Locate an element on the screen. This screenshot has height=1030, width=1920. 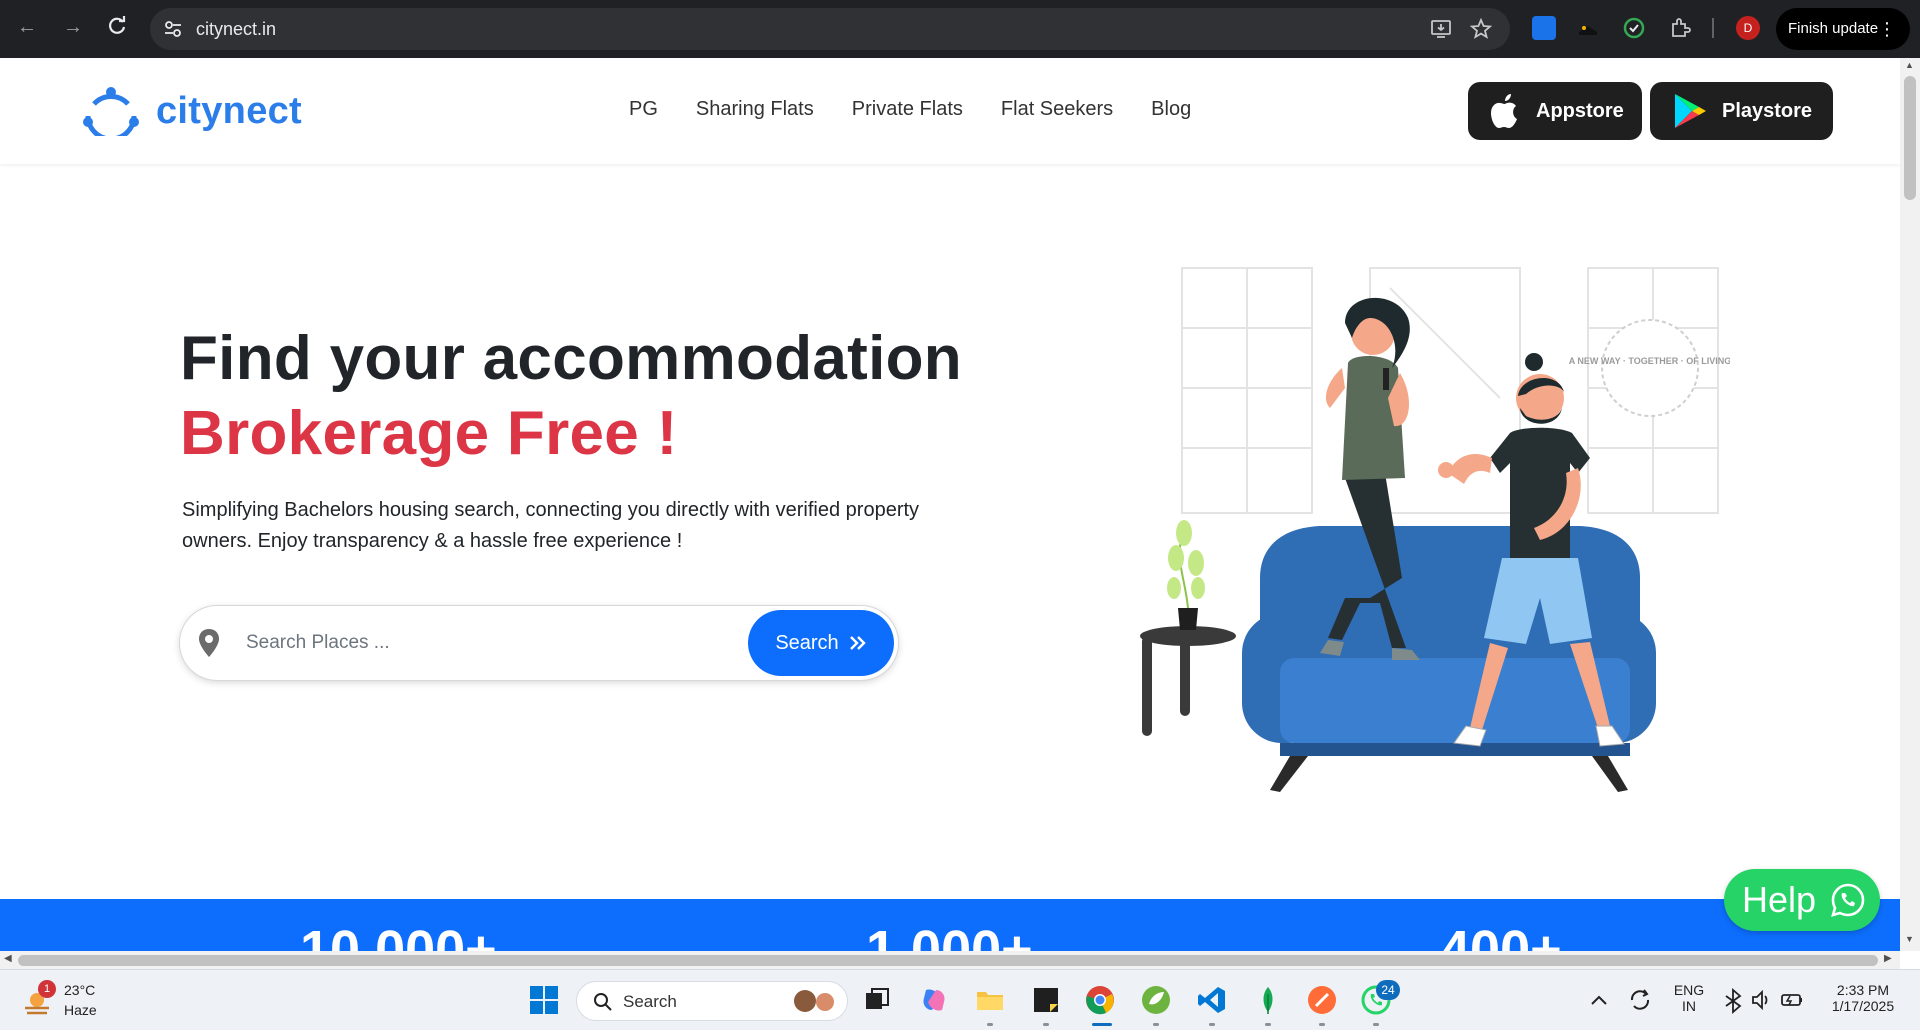
playstore-button: Playstore is located at coordinates (1741, 111).